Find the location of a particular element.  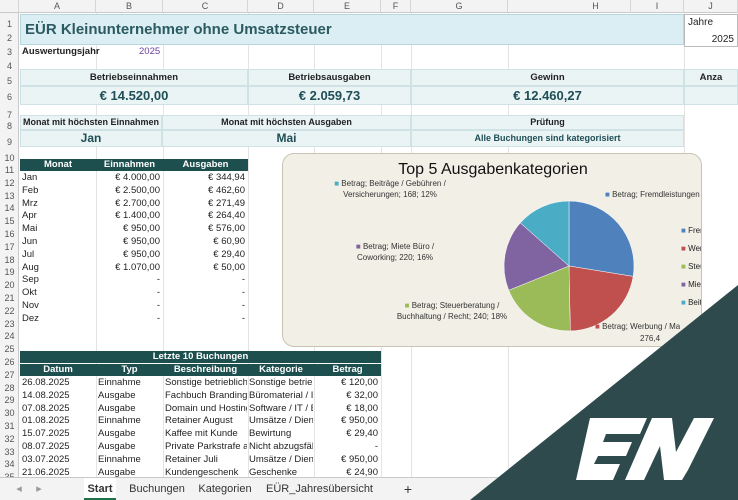

row-header: 4 is located at coordinates (9, 66).